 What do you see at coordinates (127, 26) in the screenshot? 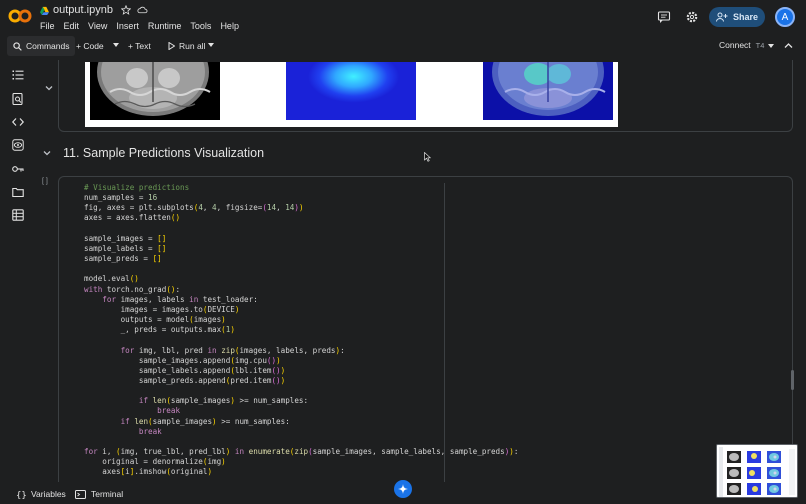
I see `menu-insert: Insert` at bounding box center [127, 26].